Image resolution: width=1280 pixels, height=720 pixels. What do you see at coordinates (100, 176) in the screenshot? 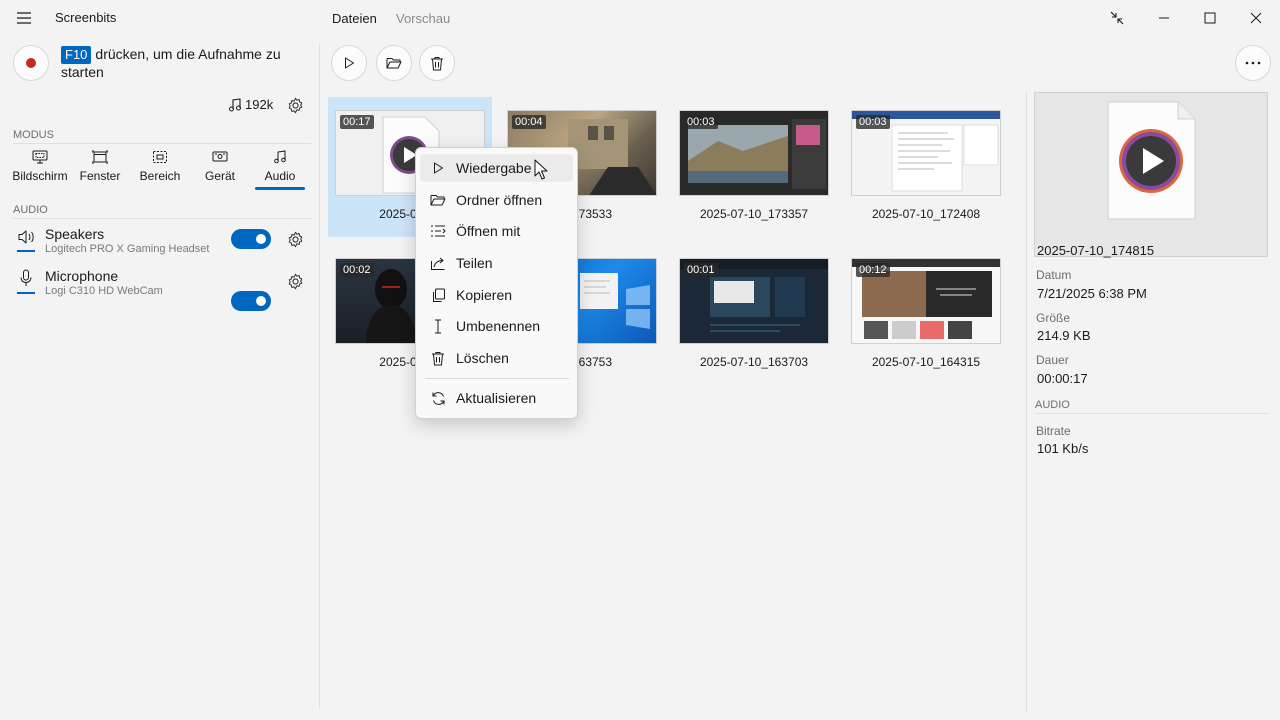
I see `mode-window-label: Fenster` at bounding box center [100, 176].